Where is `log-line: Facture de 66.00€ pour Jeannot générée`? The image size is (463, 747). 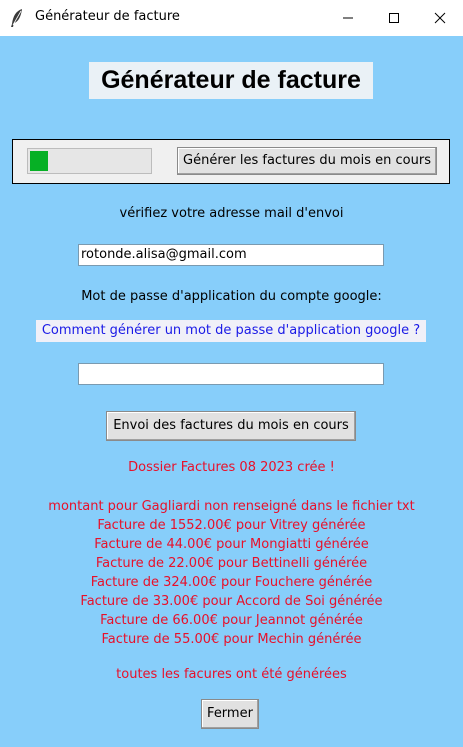
log-line: Facture de 66.00€ pour Jeannot générée is located at coordinates (231, 620).